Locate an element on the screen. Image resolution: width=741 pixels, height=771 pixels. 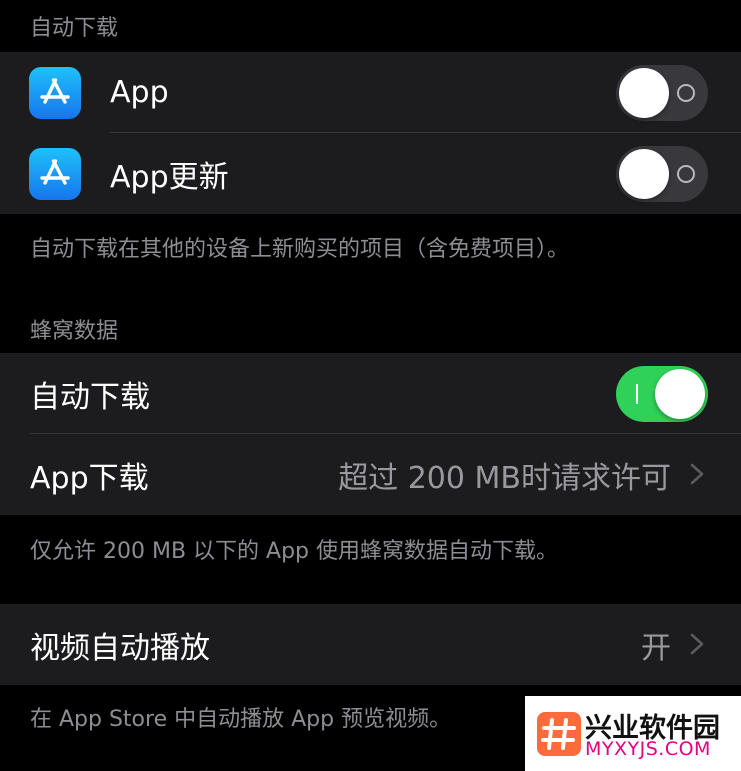
watermark-url: MYXYJS.COM is located at coordinates (648, 749).